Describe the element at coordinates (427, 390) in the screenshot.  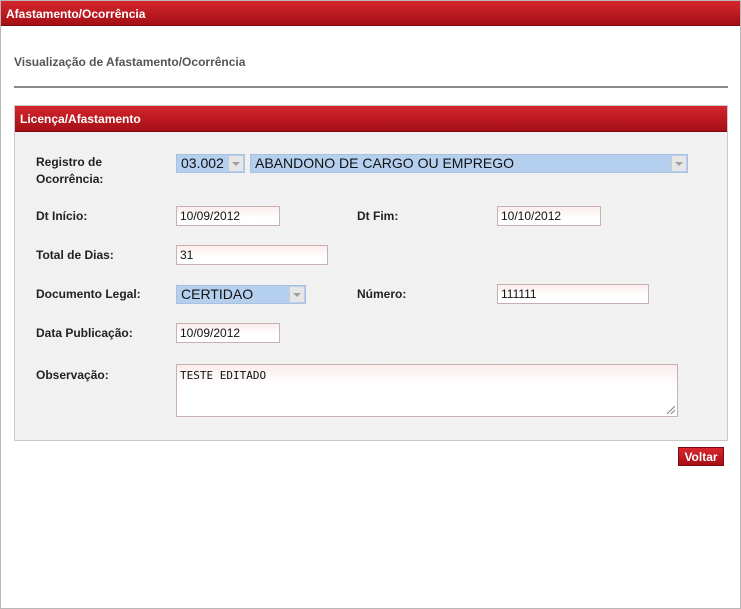
I see `observacao-textarea: TESTE EDITADO` at that location.